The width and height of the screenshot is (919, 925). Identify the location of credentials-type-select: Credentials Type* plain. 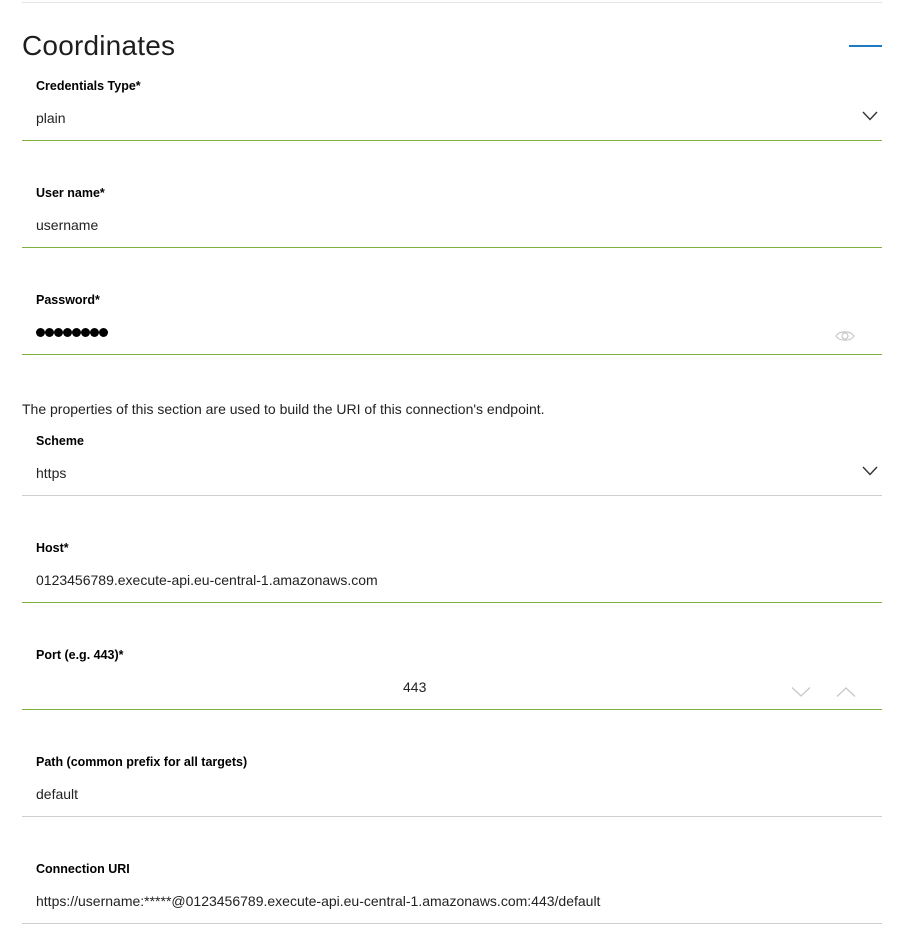
(452, 131).